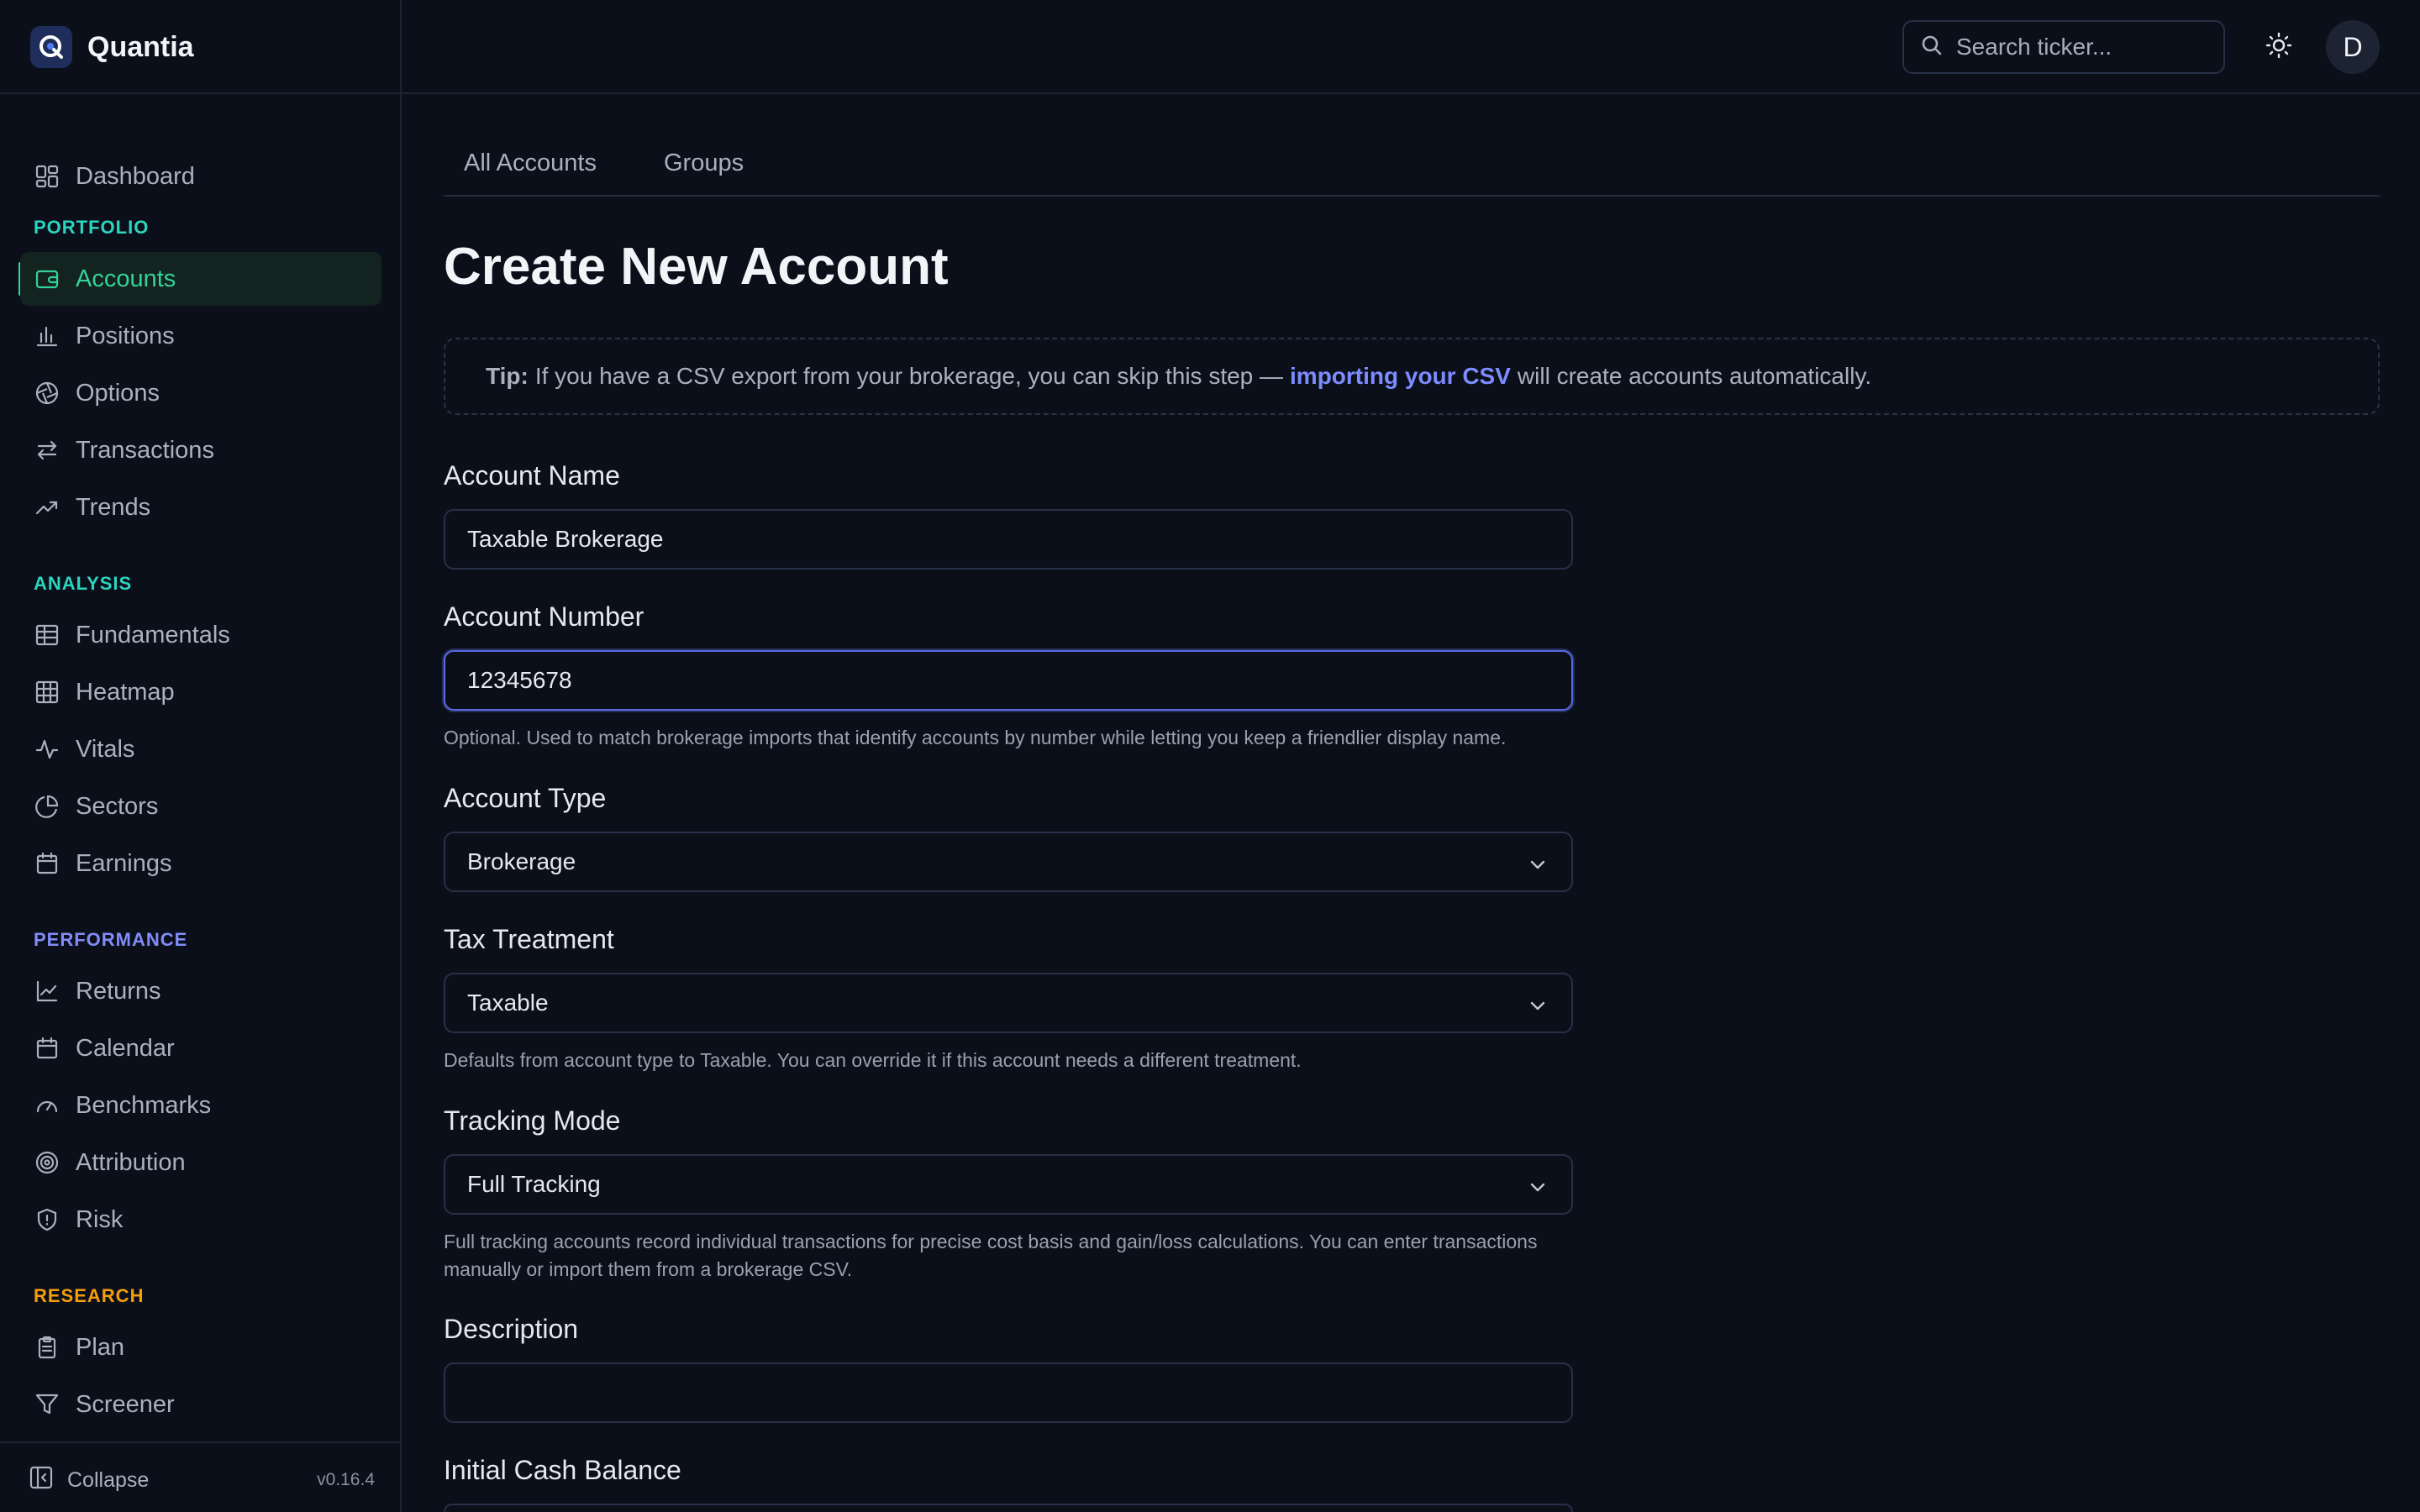  I want to click on account-tabs: All Accounts Groups, so click(1412, 164).